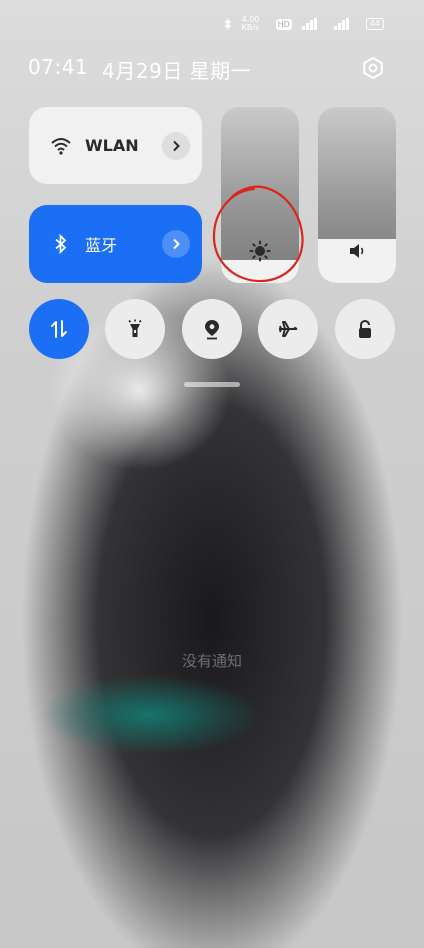 The image size is (424, 948). I want to click on data-arrows-icon, so click(59, 329).